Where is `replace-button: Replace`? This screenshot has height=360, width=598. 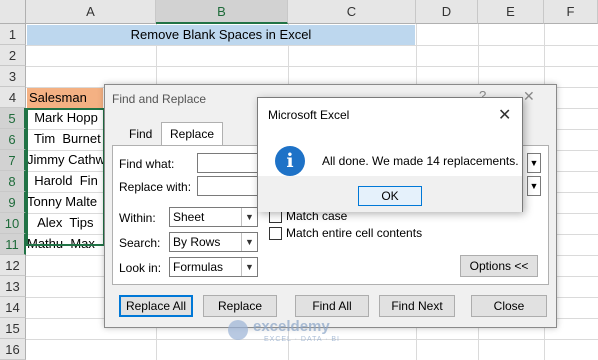
replace-button: Replace is located at coordinates (240, 306).